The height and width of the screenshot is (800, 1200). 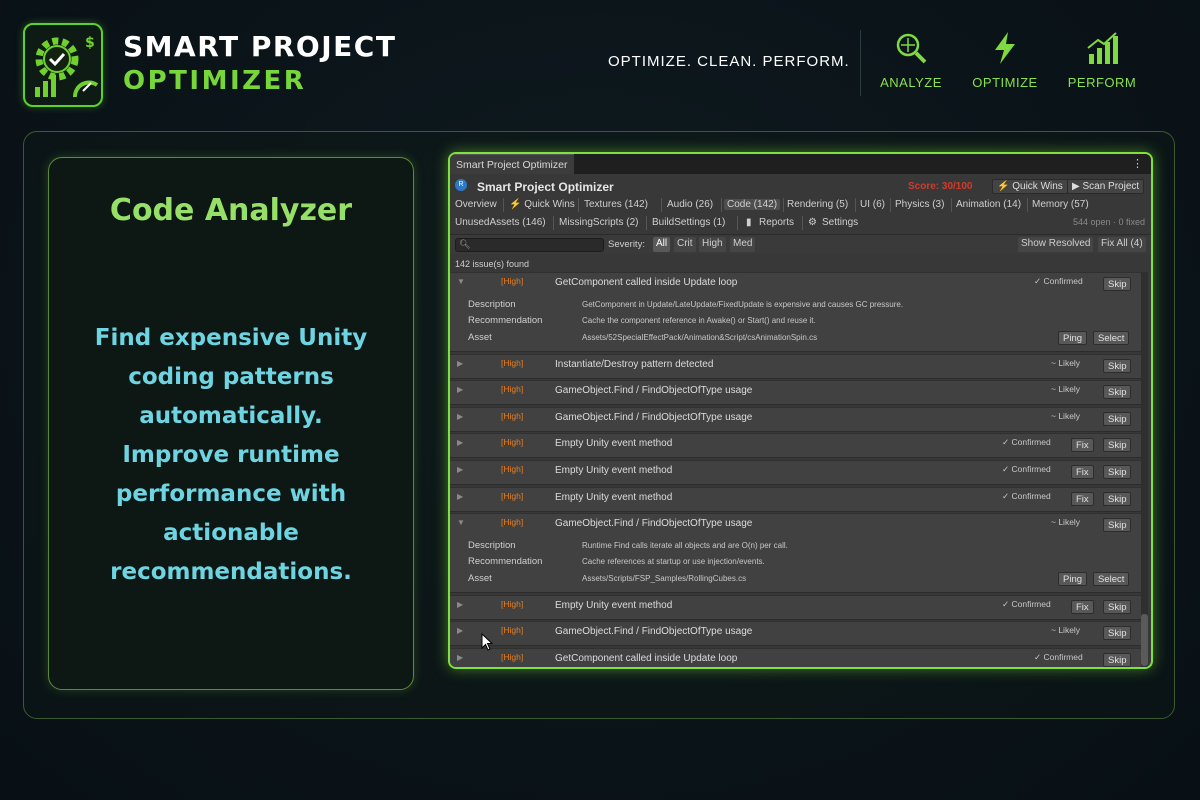 I want to click on header-divider, so click(x=860, y=63).